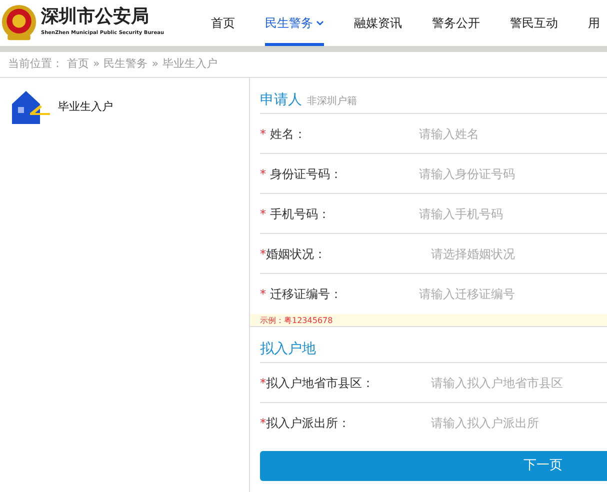 The width and height of the screenshot is (607, 492). I want to click on section-title: 拟入户地, so click(288, 349).